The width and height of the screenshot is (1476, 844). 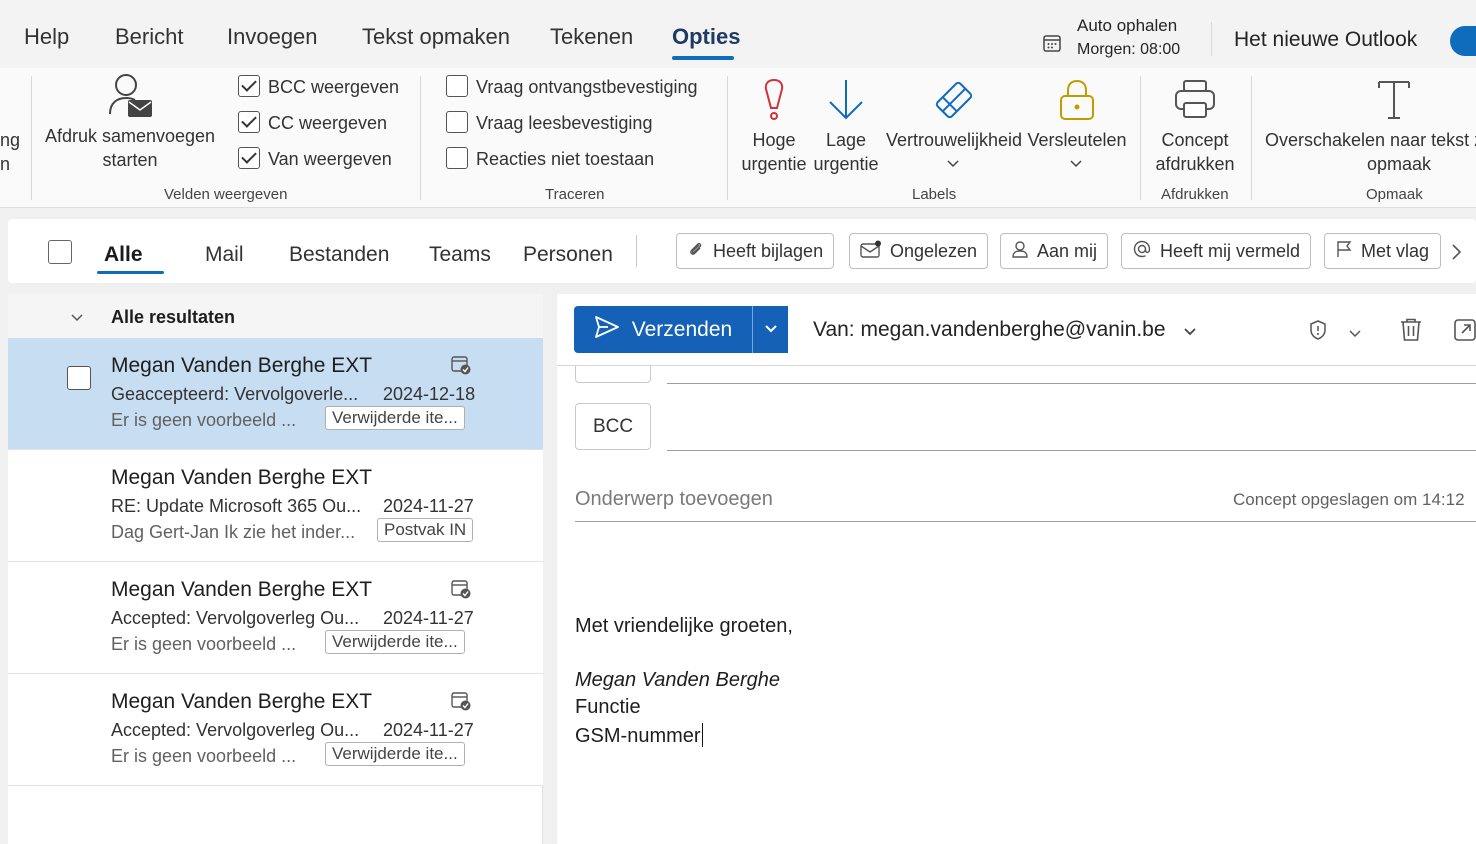 I want to click on results-header: Alle resultaten, so click(x=275, y=316).